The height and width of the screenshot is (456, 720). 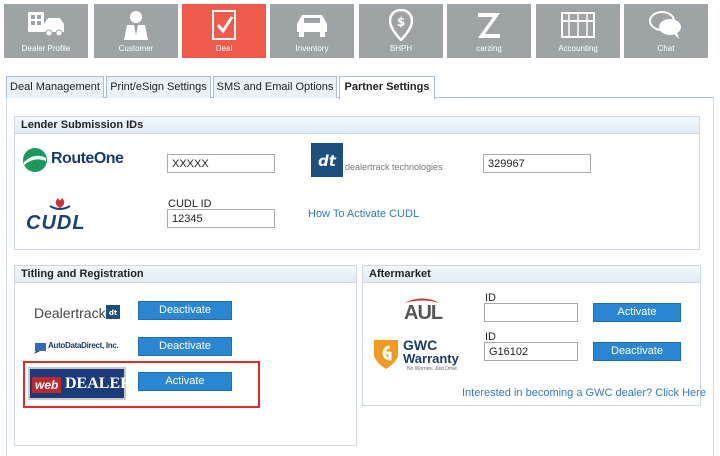 I want to click on nav-deal: Deal, so click(x=224, y=31).